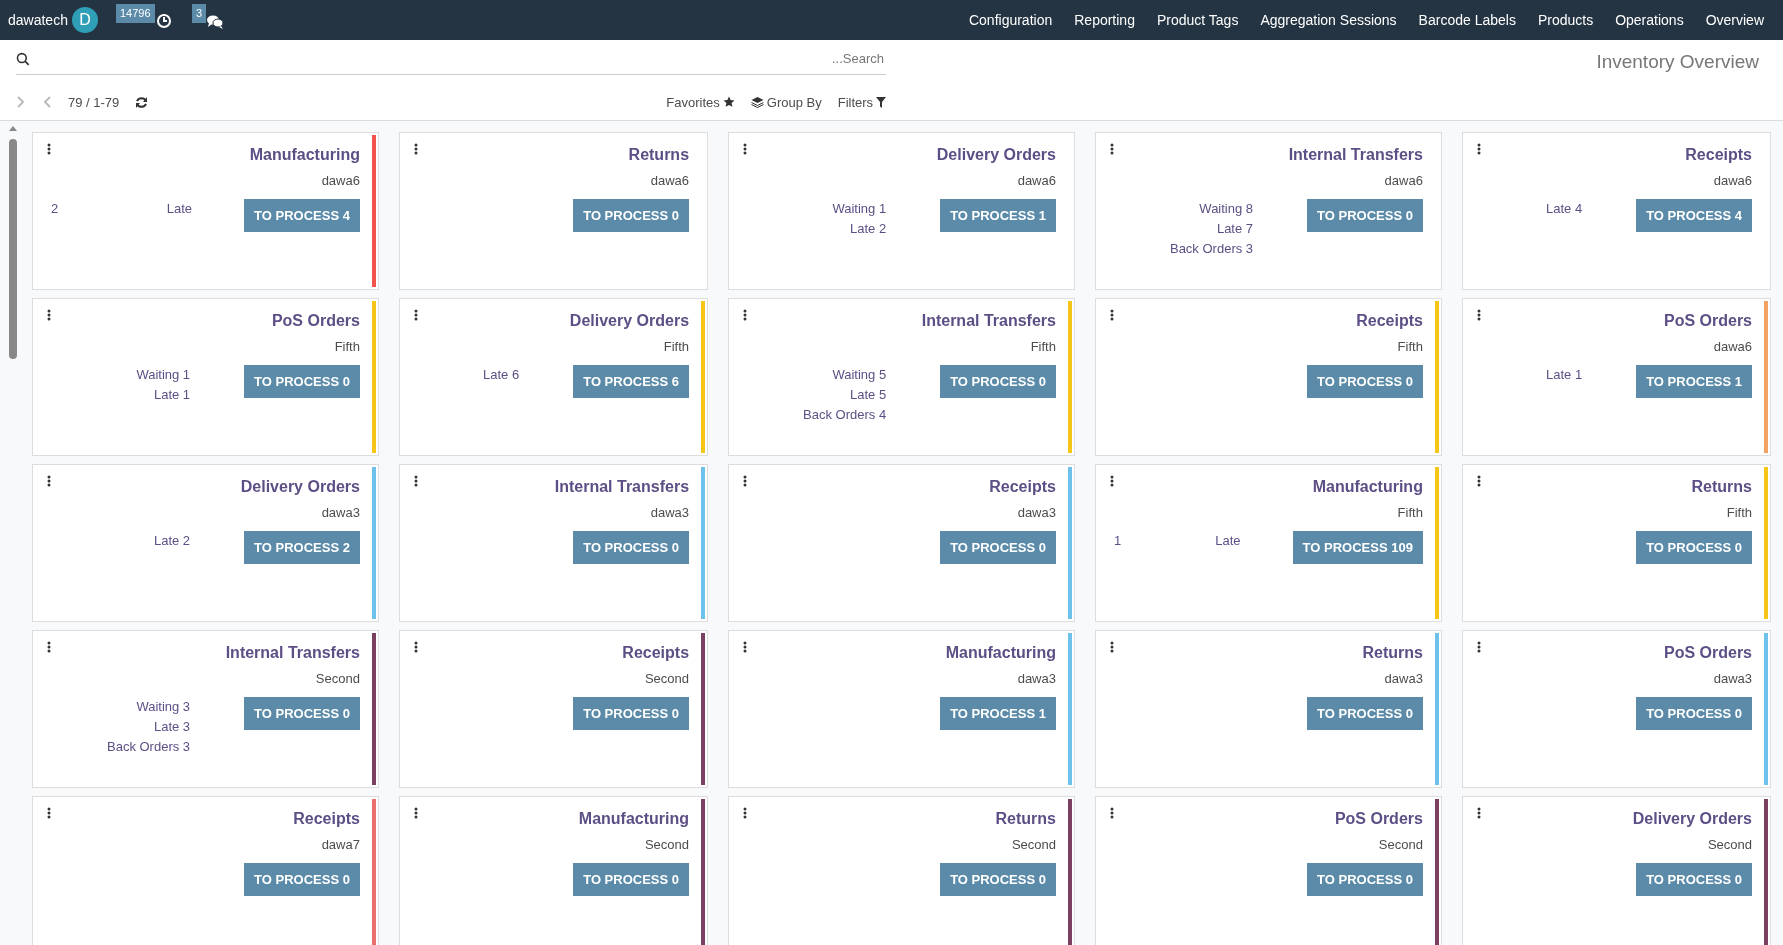  What do you see at coordinates (1104, 20) in the screenshot?
I see `menu-item: Reporting` at bounding box center [1104, 20].